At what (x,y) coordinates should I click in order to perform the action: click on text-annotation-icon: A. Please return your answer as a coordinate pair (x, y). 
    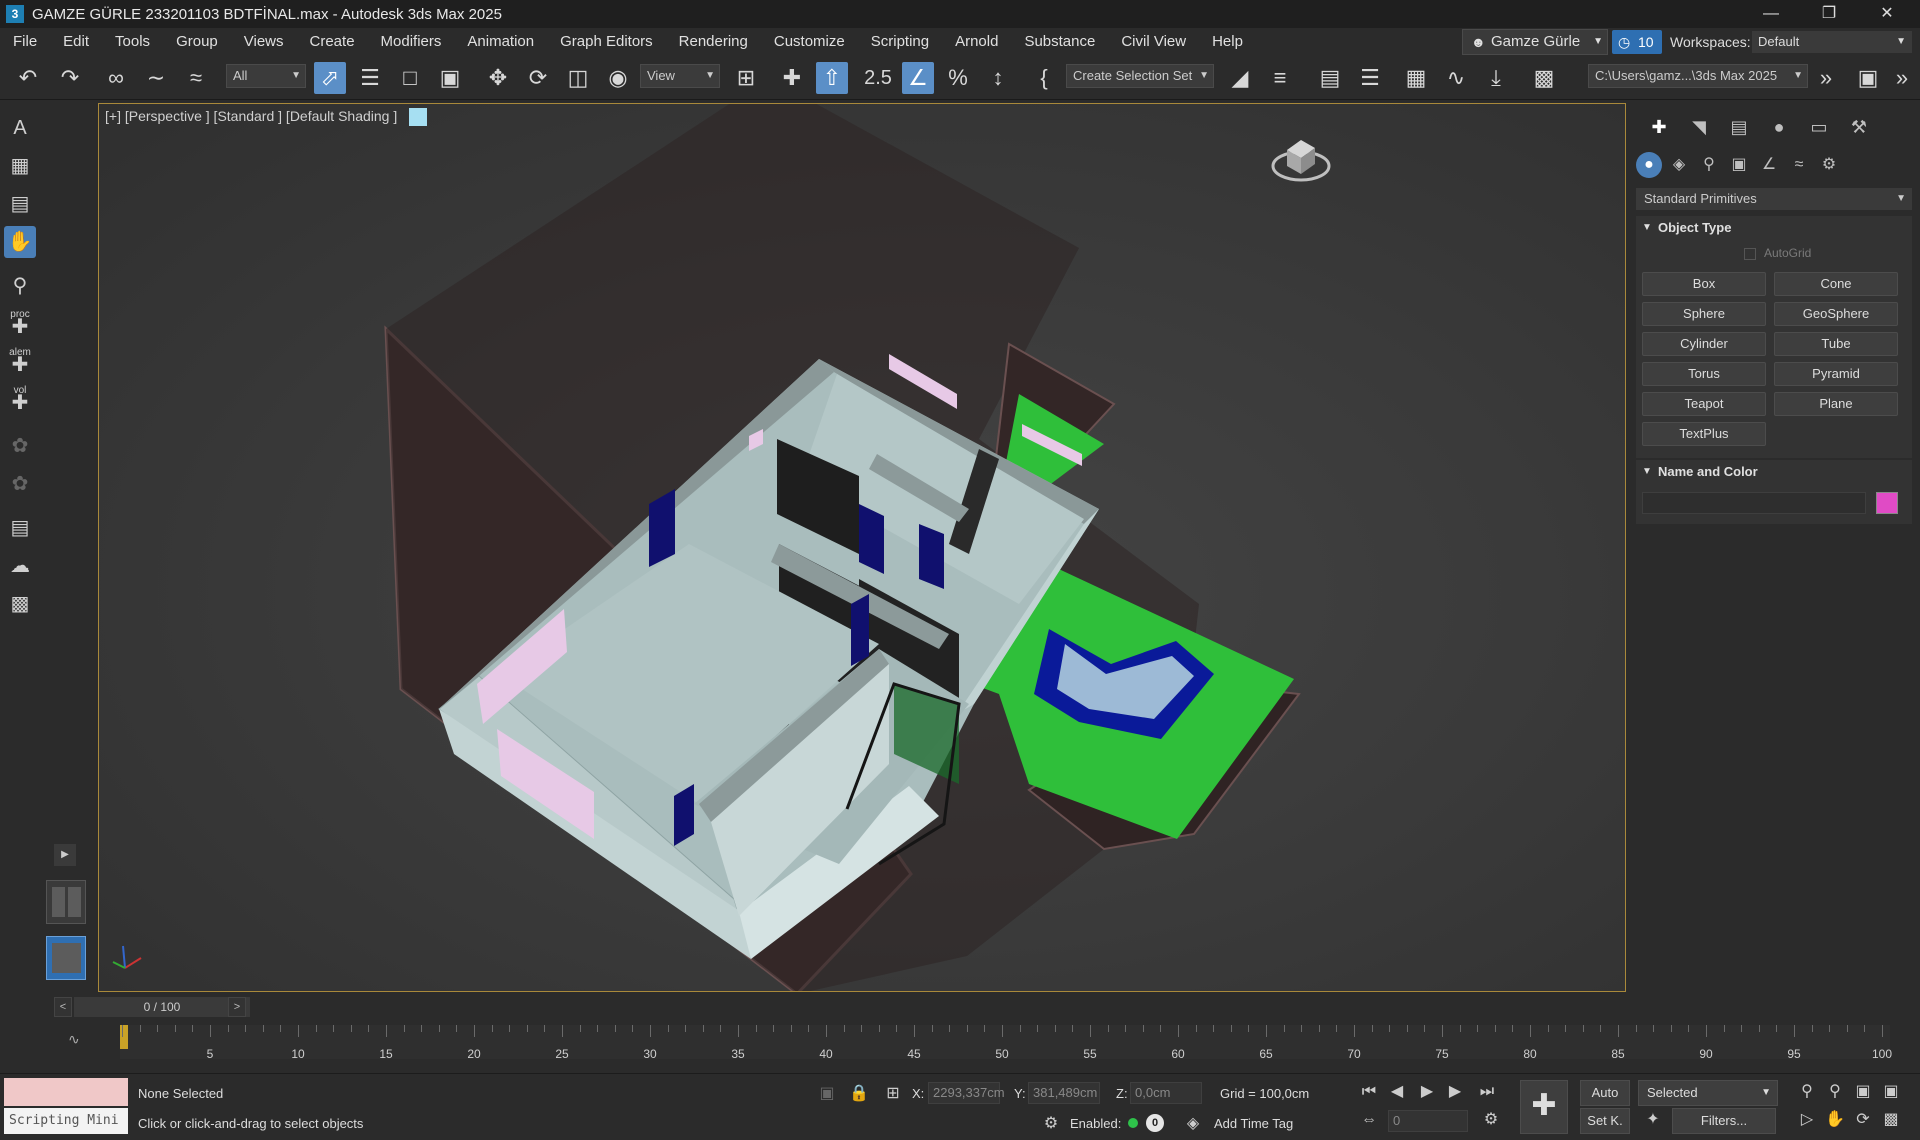
    Looking at the image, I should click on (20, 128).